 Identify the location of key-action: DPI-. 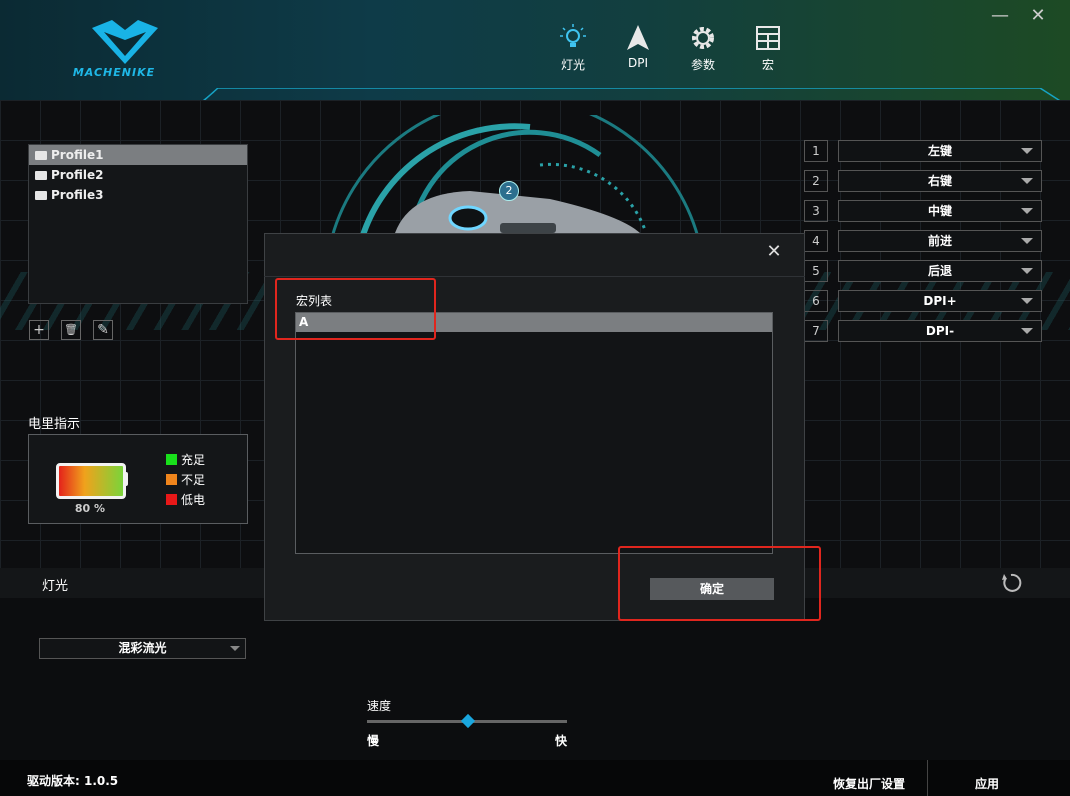
(940, 331).